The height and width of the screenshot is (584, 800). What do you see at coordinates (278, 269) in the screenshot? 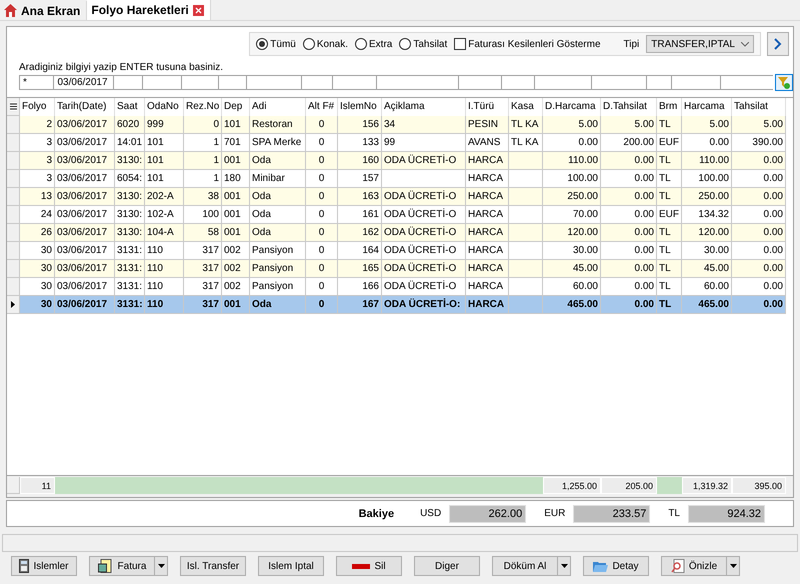
I see `table-cell: Pansiyon` at bounding box center [278, 269].